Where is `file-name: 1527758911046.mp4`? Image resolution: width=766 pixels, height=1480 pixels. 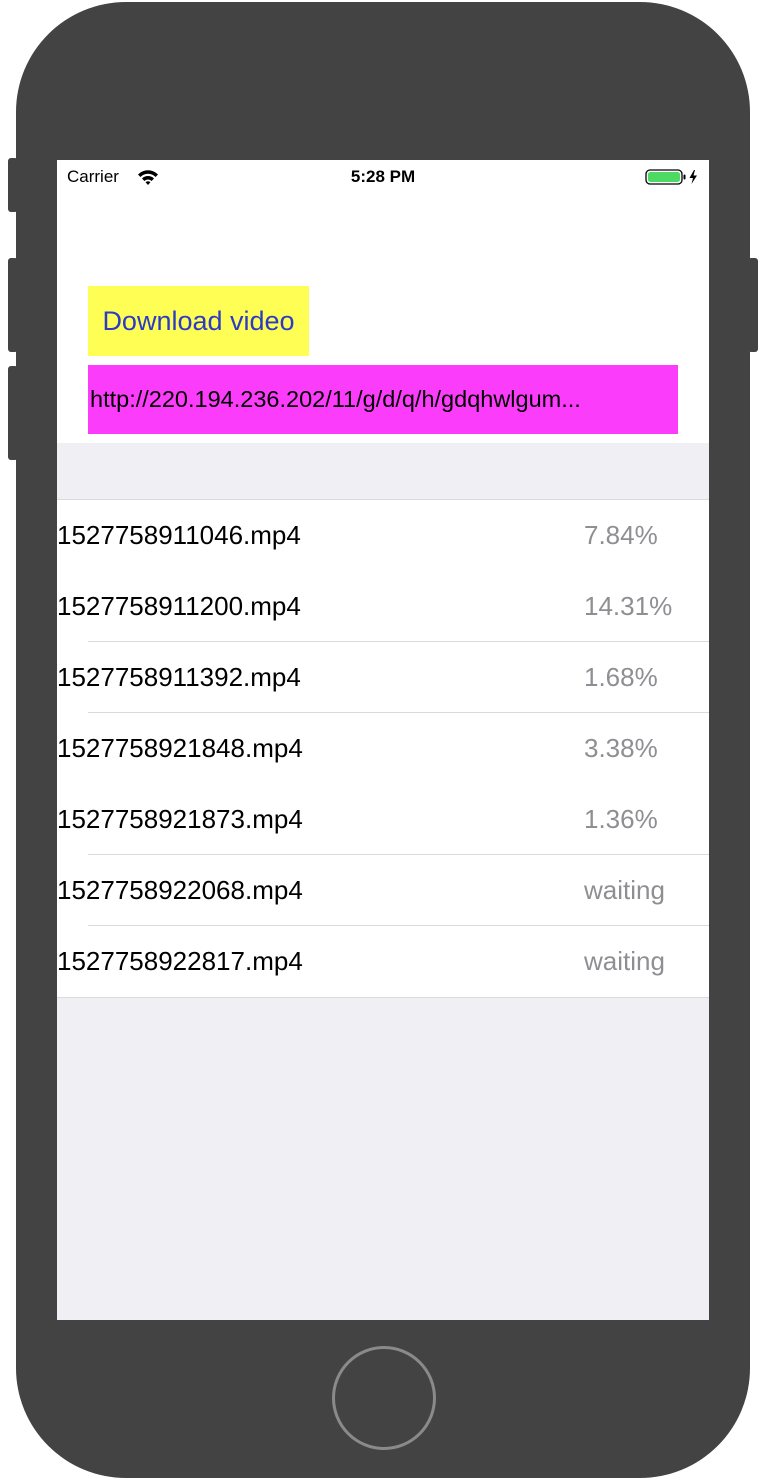
file-name: 1527758911046.mp4 is located at coordinates (179, 535).